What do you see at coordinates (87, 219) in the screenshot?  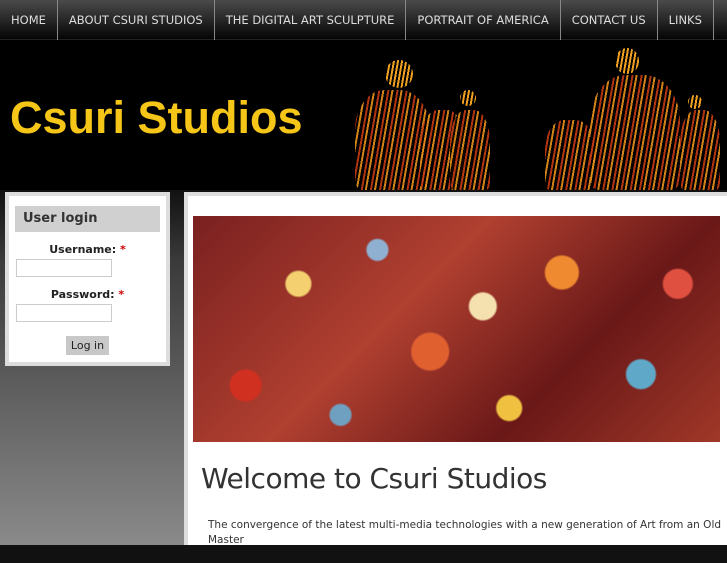 I see `login-title: User login` at bounding box center [87, 219].